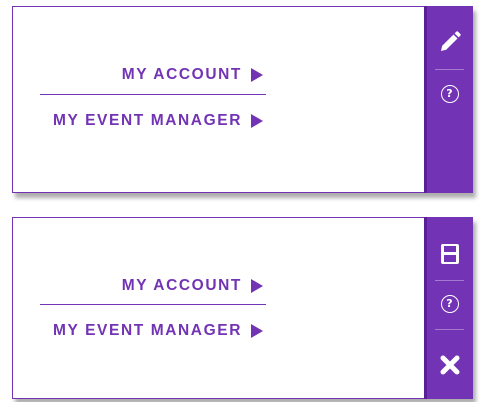  I want to click on close-button, so click(449, 365).